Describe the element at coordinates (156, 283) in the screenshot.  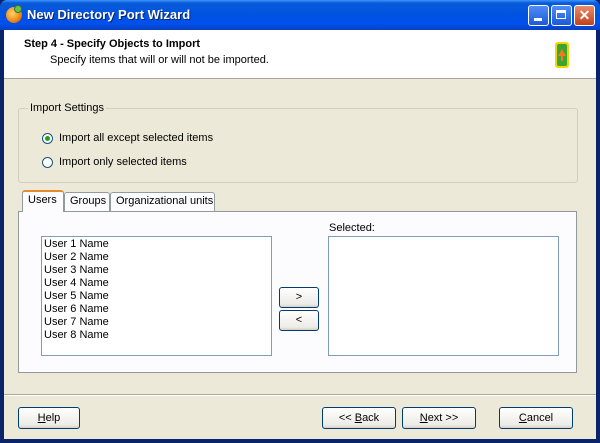
I see `list-item: User 4 Name` at that location.